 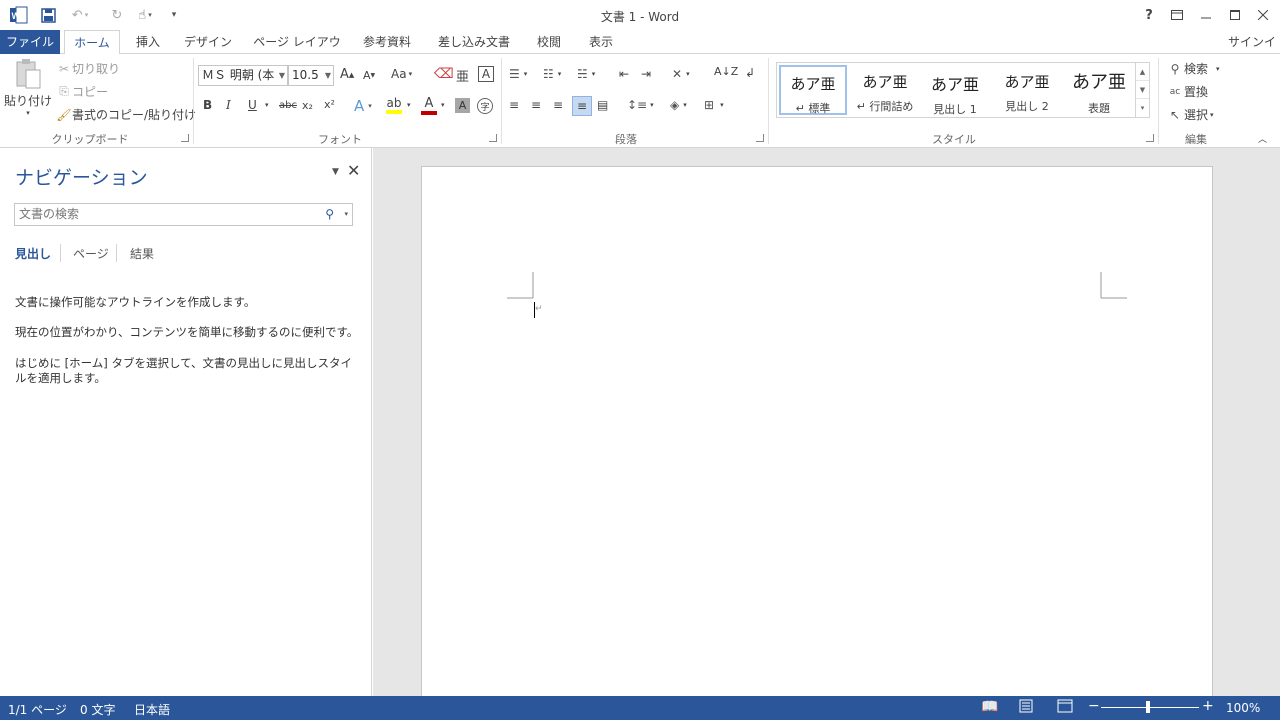 I want to click on font-name-combo: ＭＳ 明朝 (本 ▼, so click(x=243, y=75).